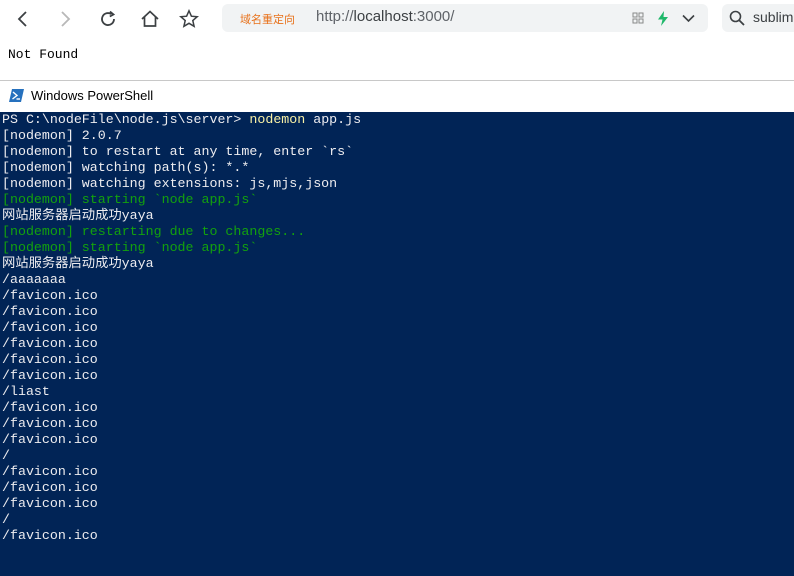  Describe the element at coordinates (335, 16) in the screenshot. I see `url-protocol: http://` at that location.